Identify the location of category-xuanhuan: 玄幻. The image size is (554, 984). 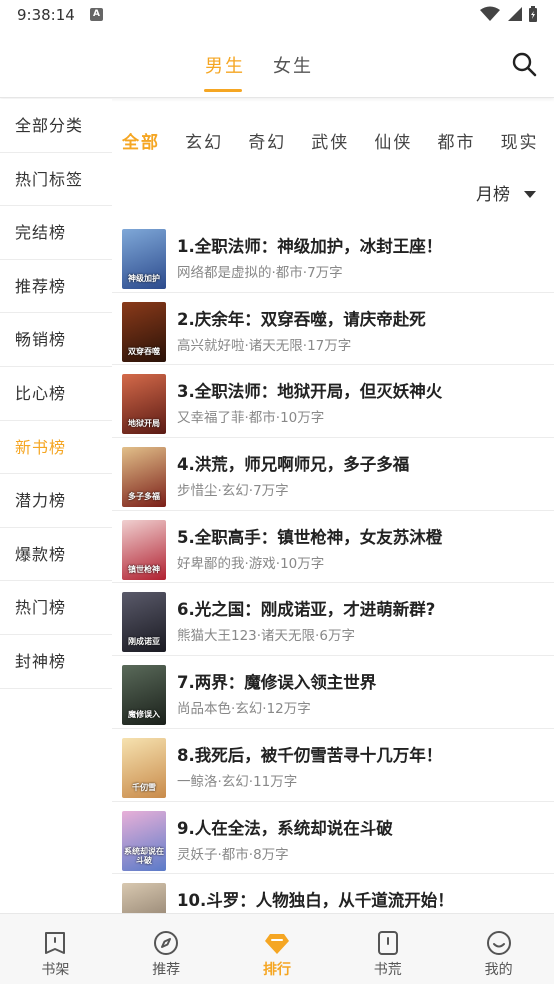
(204, 140).